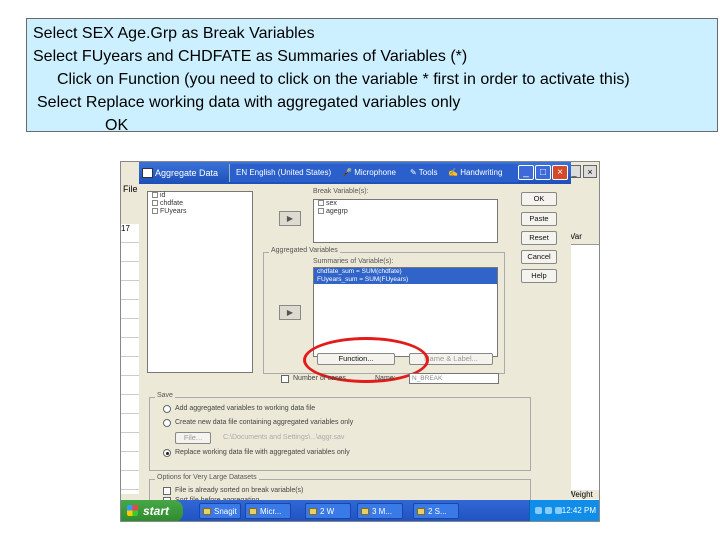 The height and width of the screenshot is (540, 720). What do you see at coordinates (405, 280) in the screenshot?
I see `summary-item: FUyears_sum = SUM(FUyears)` at bounding box center [405, 280].